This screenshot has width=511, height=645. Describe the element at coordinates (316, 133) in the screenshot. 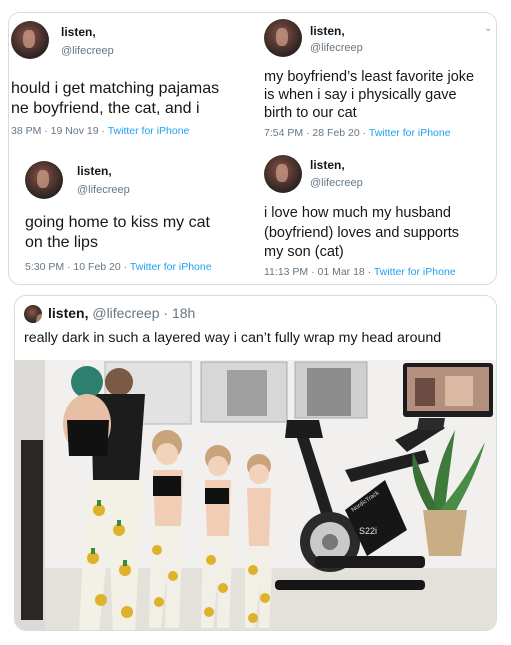

I see `timestamp: 7:54 PM · 28 Feb 20 ·` at that location.